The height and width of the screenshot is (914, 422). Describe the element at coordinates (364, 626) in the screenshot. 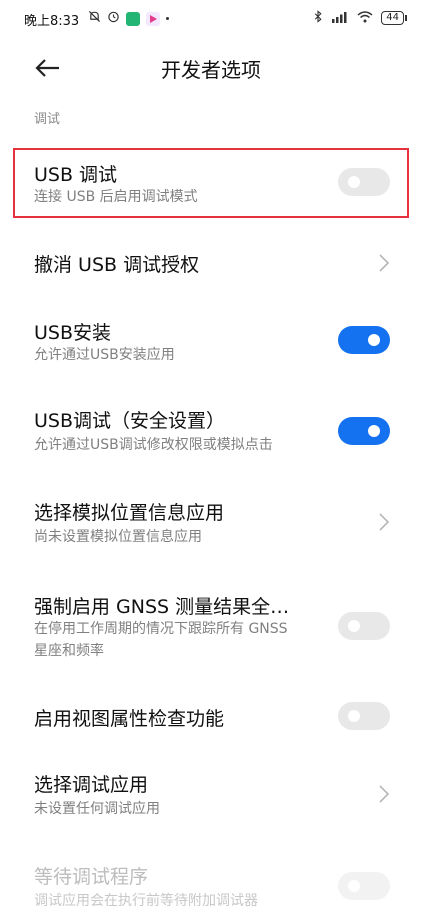

I see `force-gnss-toggle` at that location.